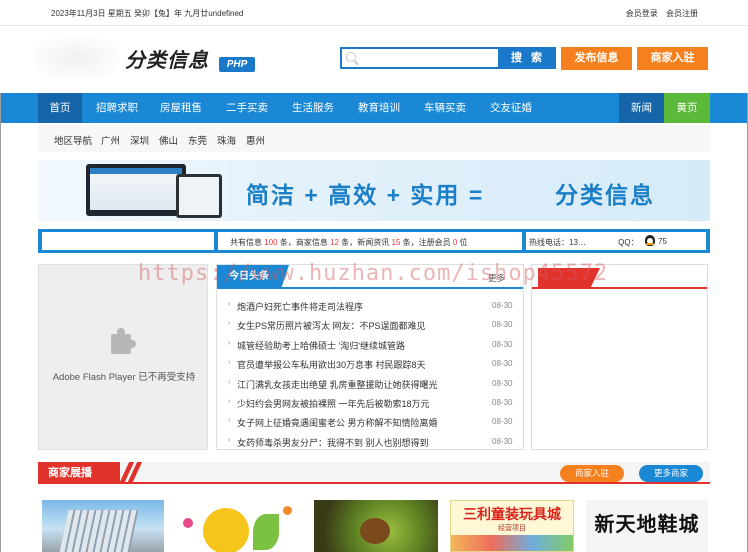 The height and width of the screenshot is (552, 748). I want to click on banner-slogan: 简洁 + 高效 + 实用 =, so click(365, 195).